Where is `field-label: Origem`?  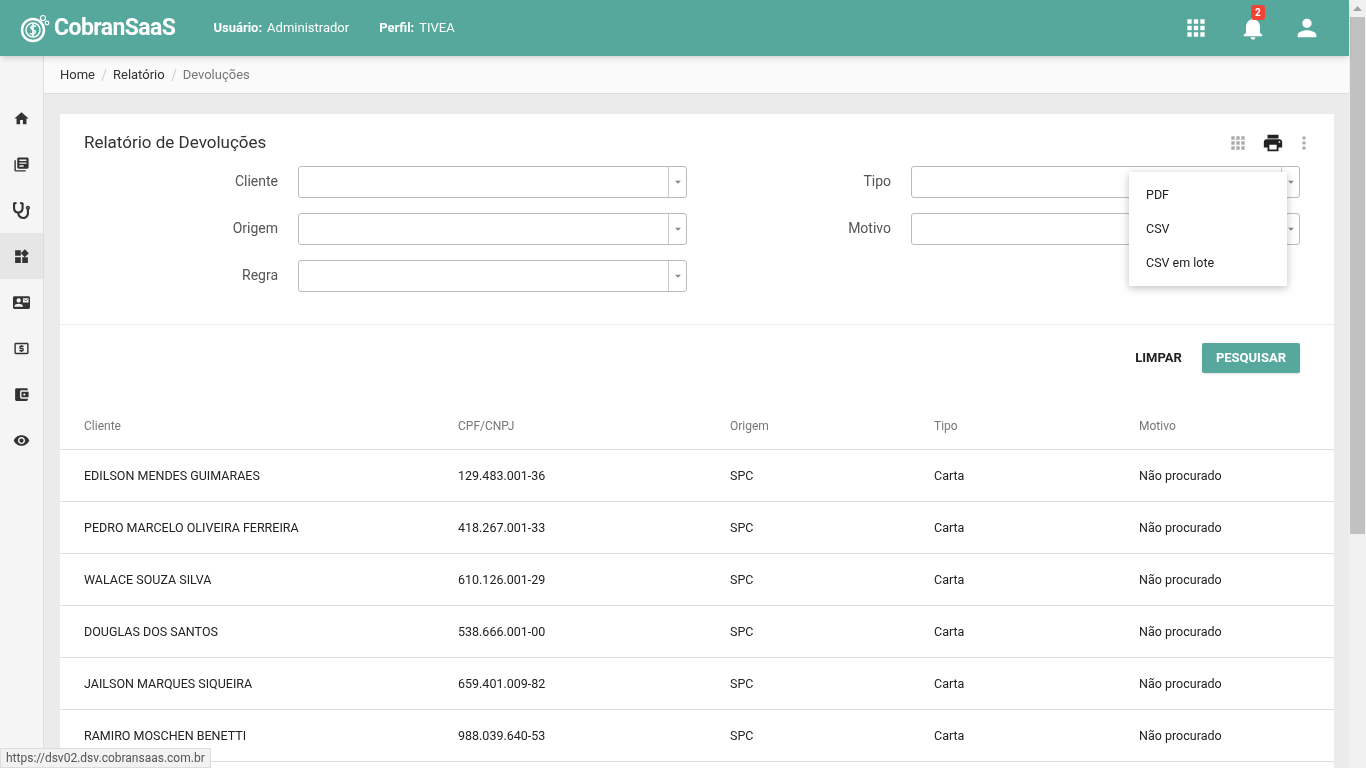
field-label: Origem is located at coordinates (255, 228).